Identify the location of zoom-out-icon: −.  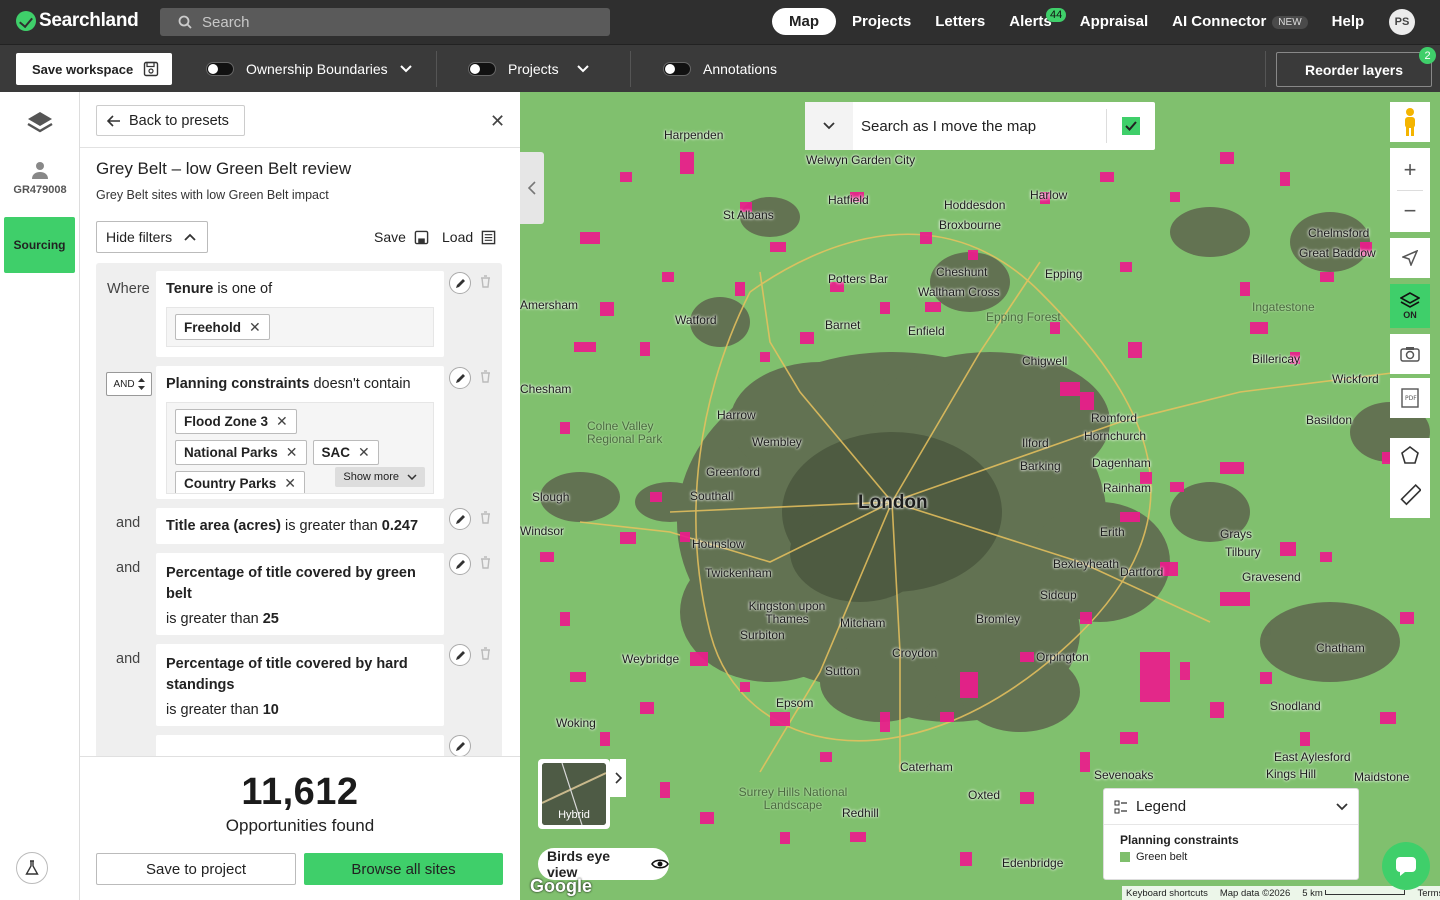
(1410, 211).